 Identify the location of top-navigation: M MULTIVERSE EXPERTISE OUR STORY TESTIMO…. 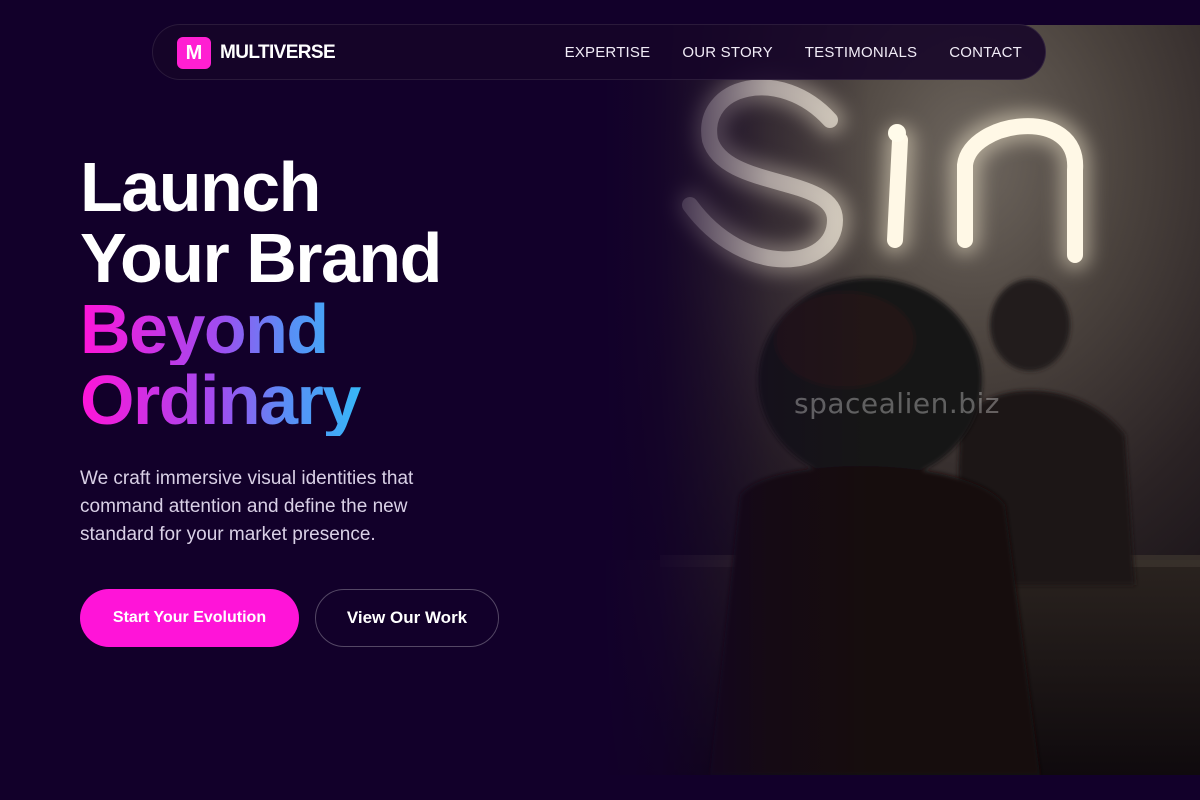
(599, 52).